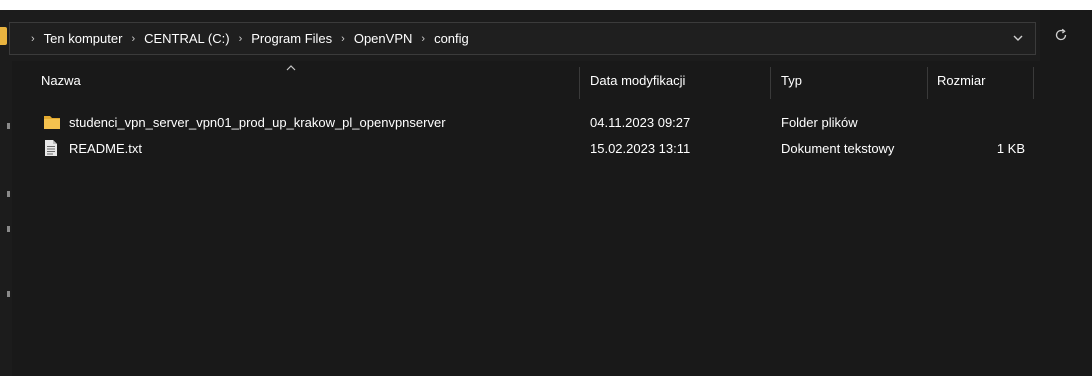 Image resolution: width=1092 pixels, height=376 pixels. What do you see at coordinates (838, 148) in the screenshot?
I see `file-type: Dokument tekstowy` at bounding box center [838, 148].